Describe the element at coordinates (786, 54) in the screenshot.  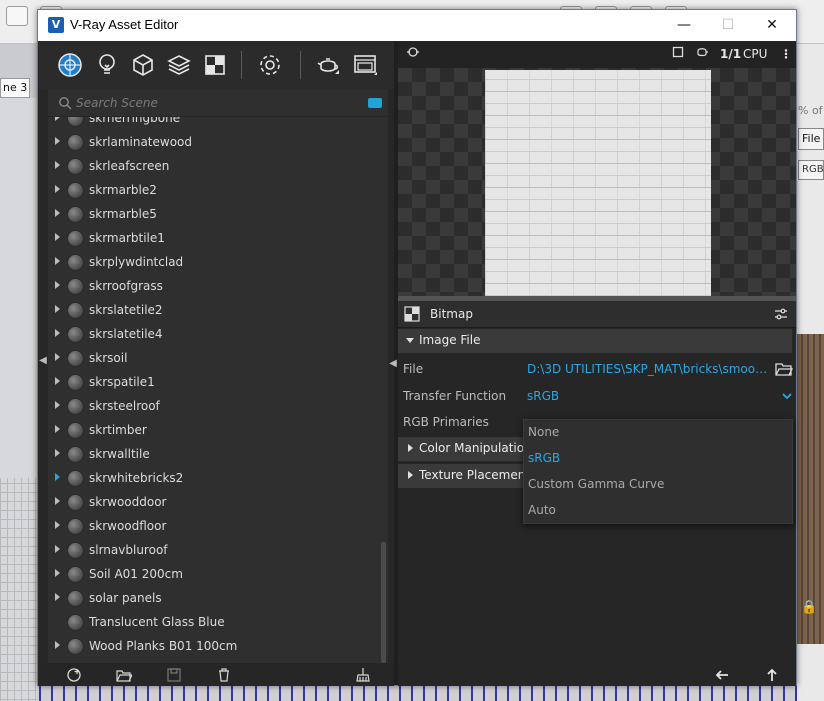
I see `more-options-icon: ⋮` at that location.